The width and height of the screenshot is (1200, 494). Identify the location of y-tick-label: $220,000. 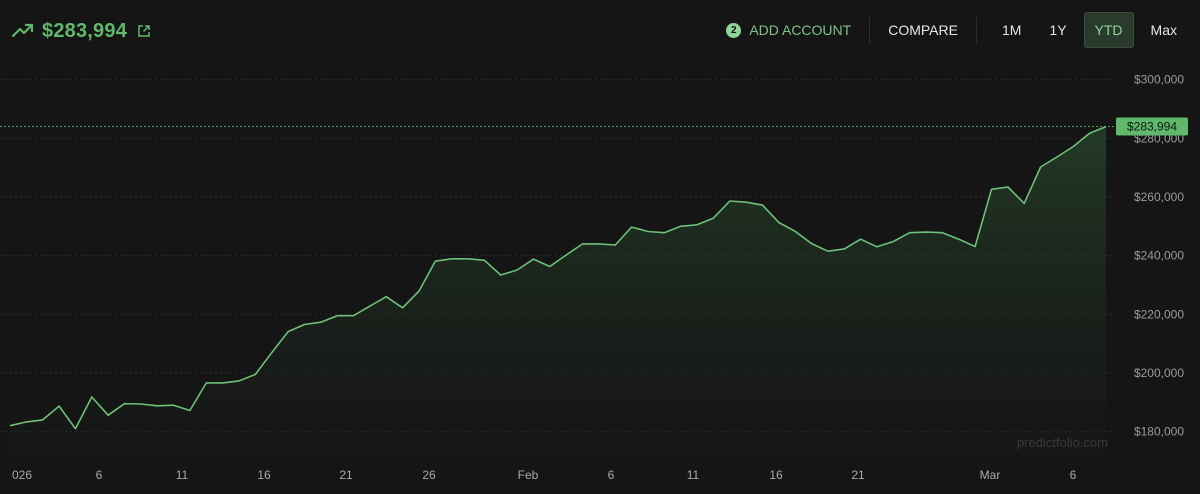
(1159, 314).